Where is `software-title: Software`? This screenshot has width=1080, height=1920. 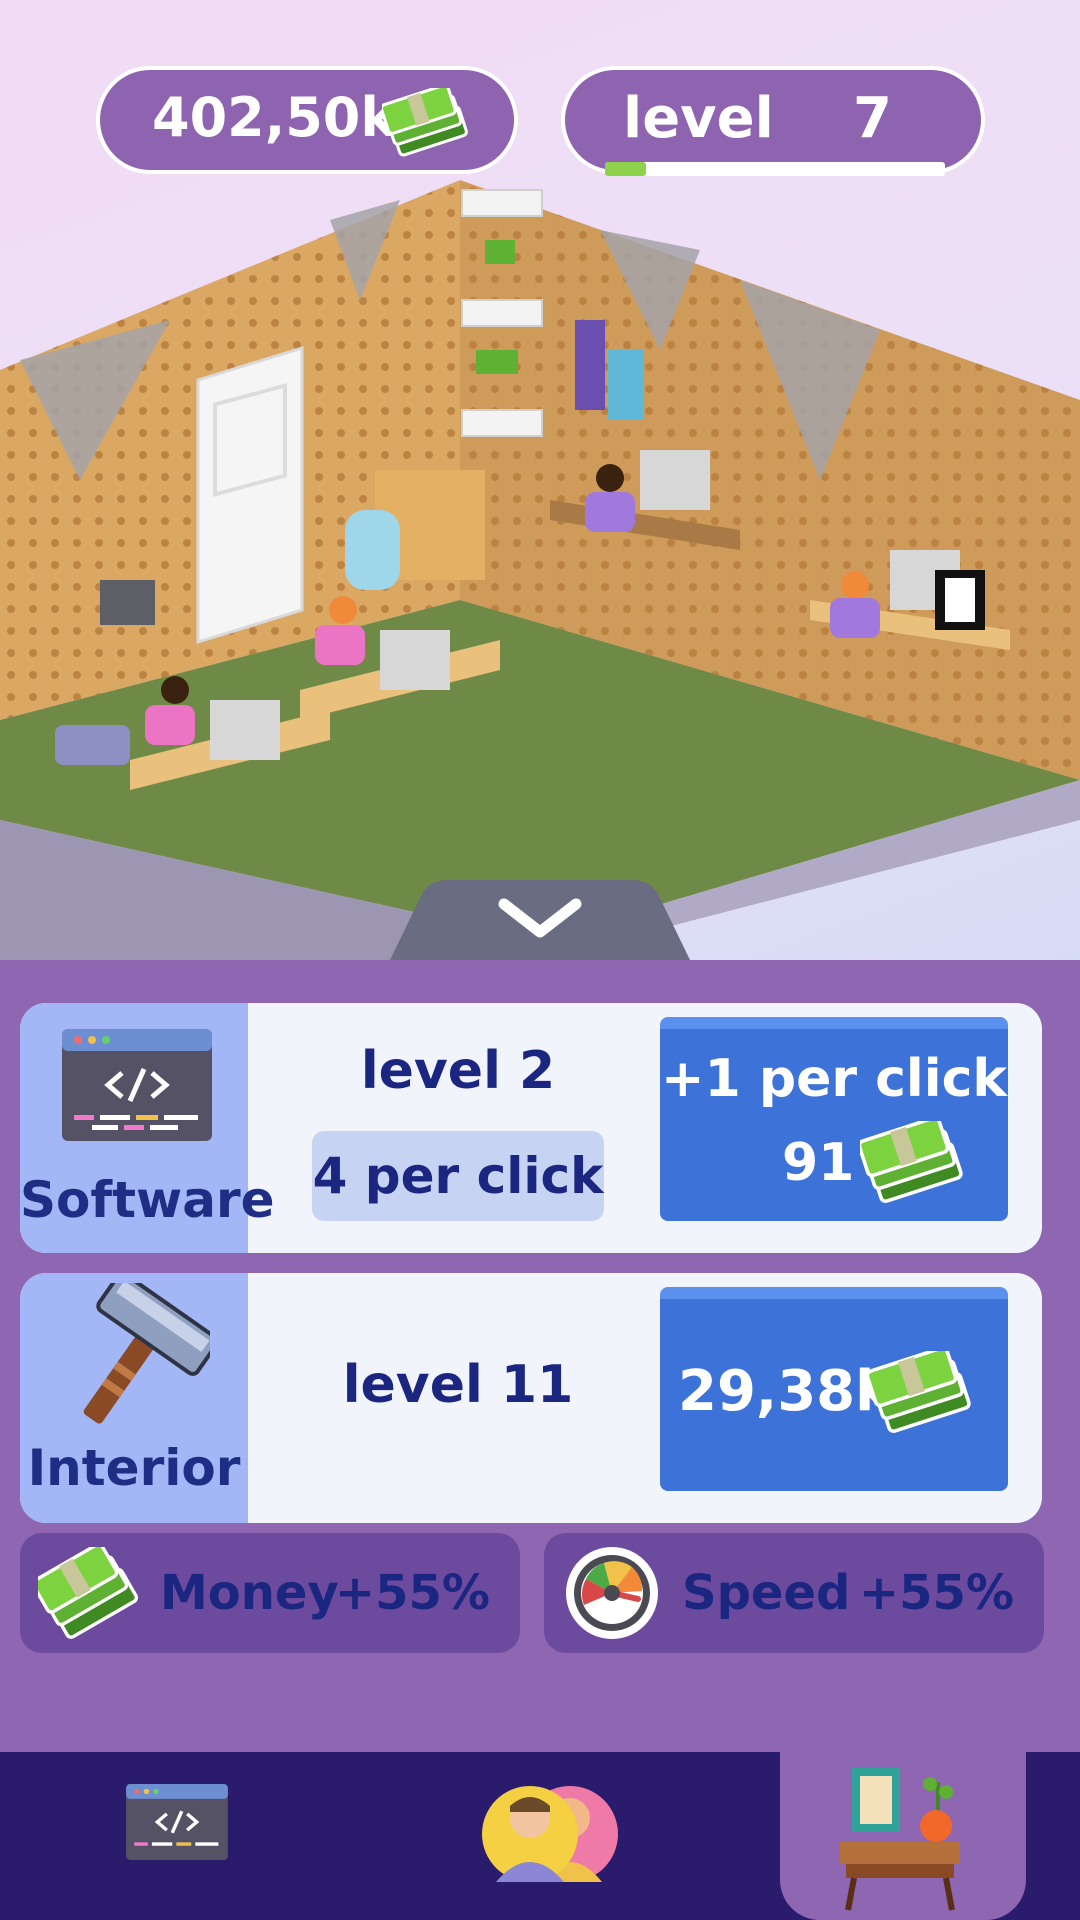 software-title: Software is located at coordinates (147, 1200).